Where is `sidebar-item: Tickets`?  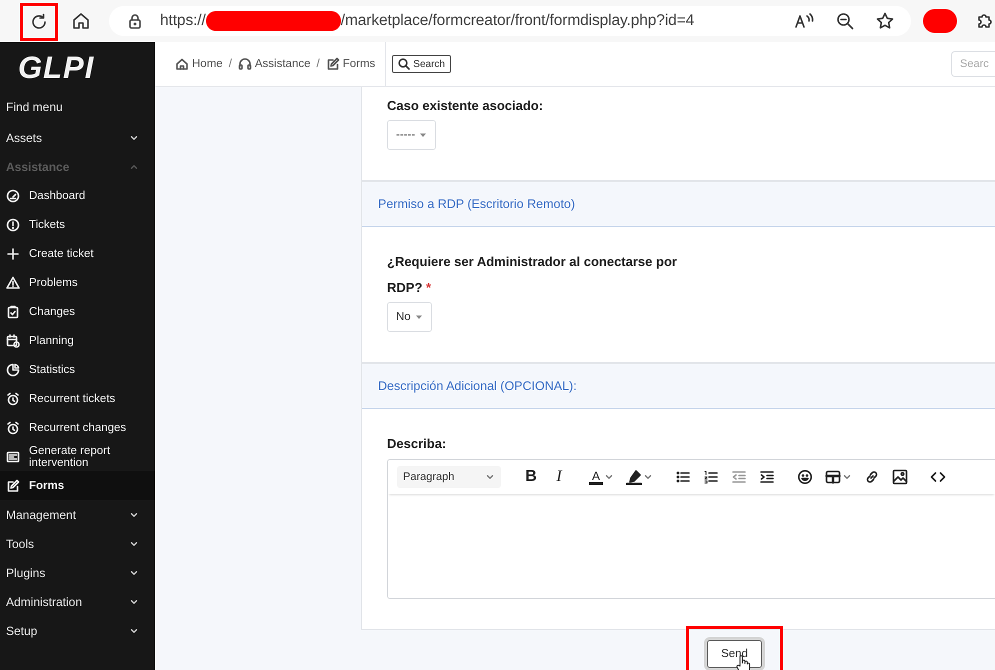 sidebar-item: Tickets is located at coordinates (77, 224).